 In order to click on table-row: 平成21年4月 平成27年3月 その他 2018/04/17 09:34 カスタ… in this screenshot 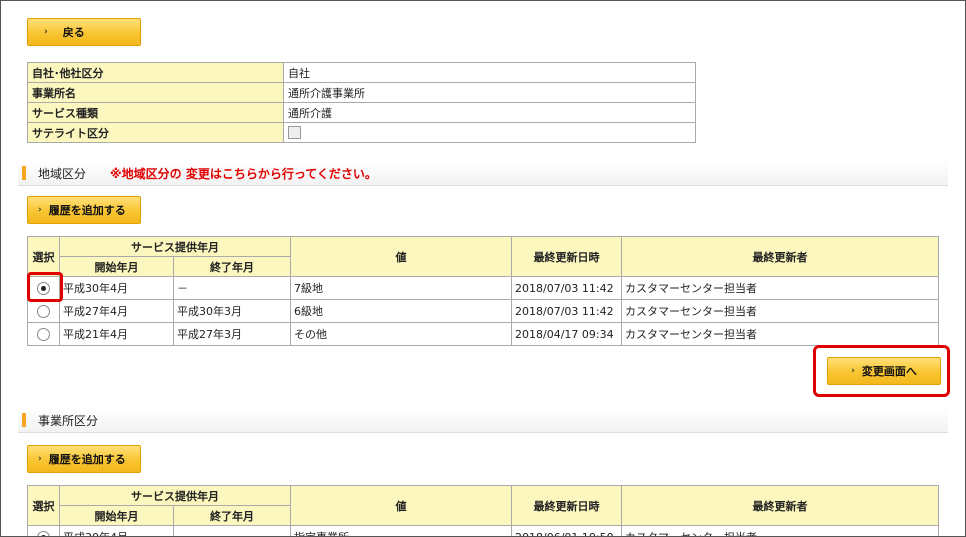, I will do `click(483, 334)`.